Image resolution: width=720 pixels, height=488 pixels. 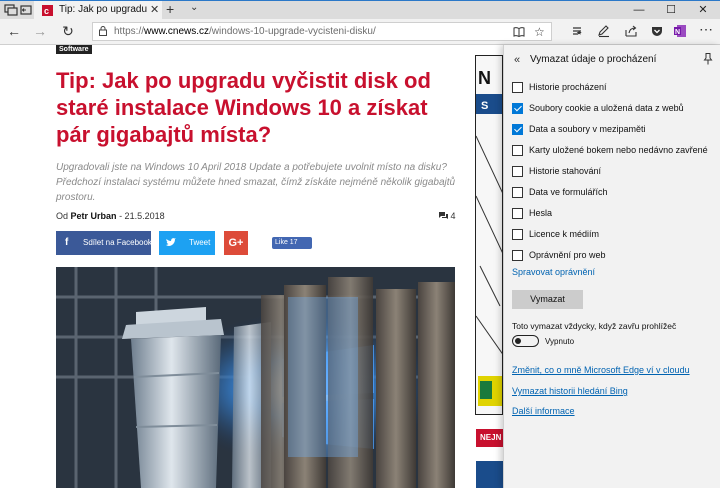 What do you see at coordinates (570, 391) in the screenshot?
I see `clear-bing-history-link: Vymazat historii hledání Bing` at bounding box center [570, 391].